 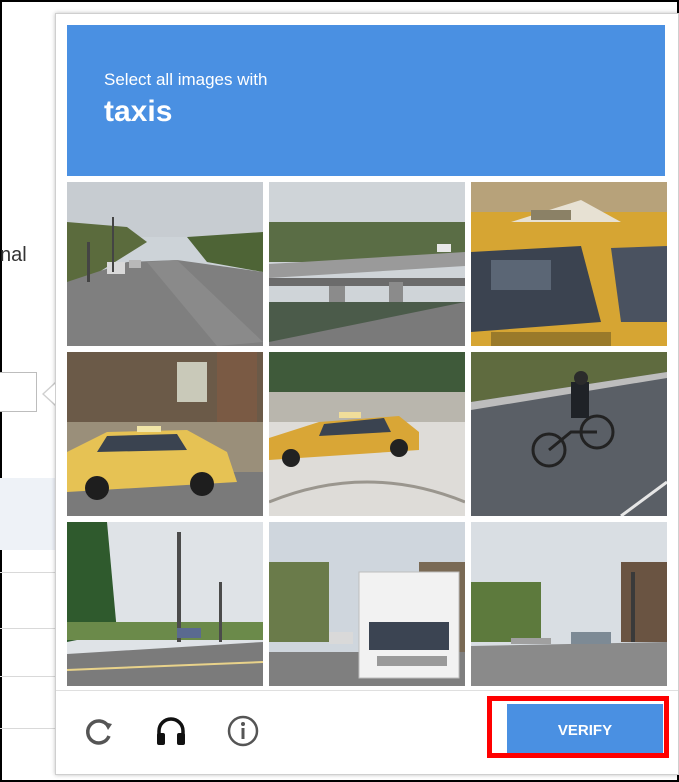 What do you see at coordinates (28, 514) in the screenshot?
I see `background-panel` at bounding box center [28, 514].